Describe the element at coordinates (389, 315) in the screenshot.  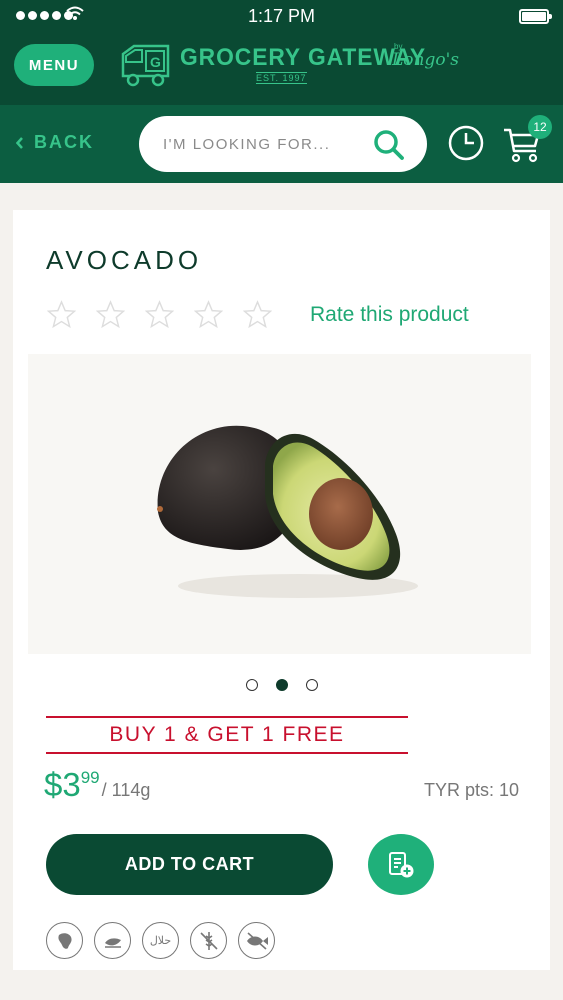
I see `rate-product-link: Rate this product` at that location.